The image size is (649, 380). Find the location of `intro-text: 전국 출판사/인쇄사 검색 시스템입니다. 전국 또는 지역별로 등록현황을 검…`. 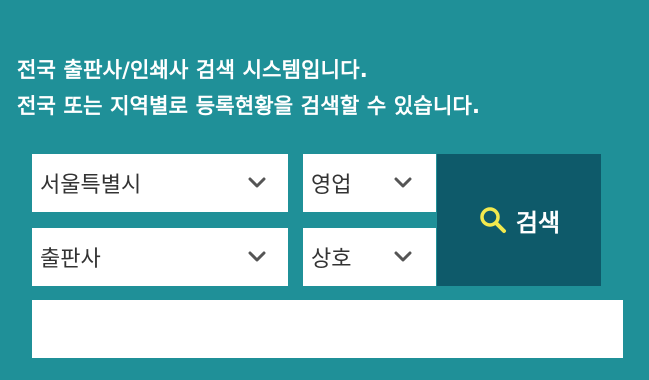

intro-text: 전국 출판사/인쇄사 검색 시스템입니다. 전국 또는 지역별로 등록현황을 검… is located at coordinates (248, 88).